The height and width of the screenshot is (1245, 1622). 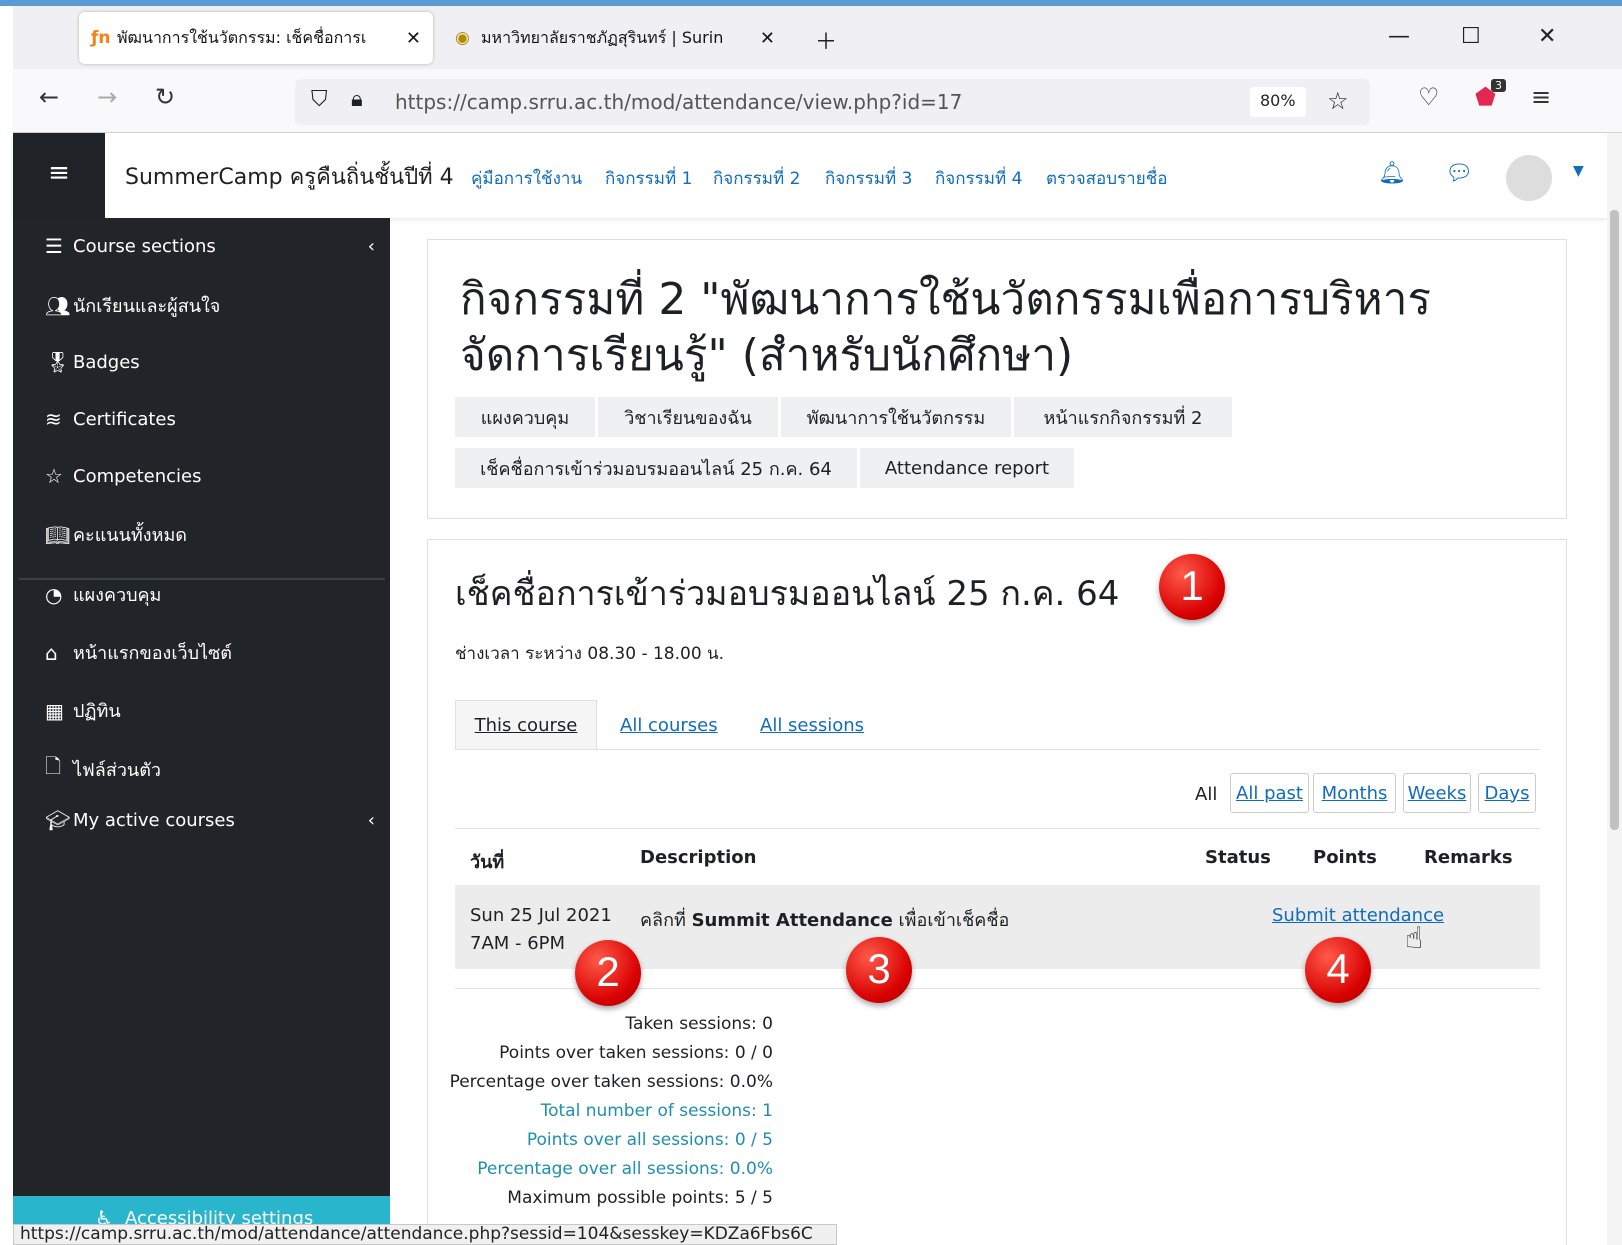 What do you see at coordinates (83, 710) in the screenshot?
I see `sidebar-item-calendar: ▦ ปฏิทิน` at bounding box center [83, 710].